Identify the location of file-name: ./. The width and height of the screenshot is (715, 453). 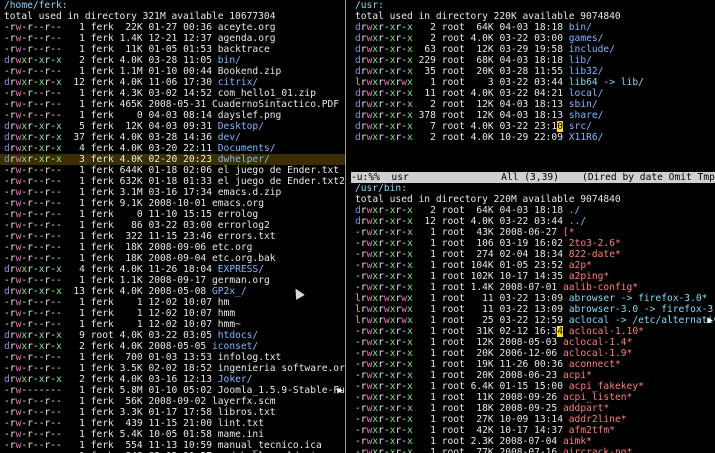
(575, 210).